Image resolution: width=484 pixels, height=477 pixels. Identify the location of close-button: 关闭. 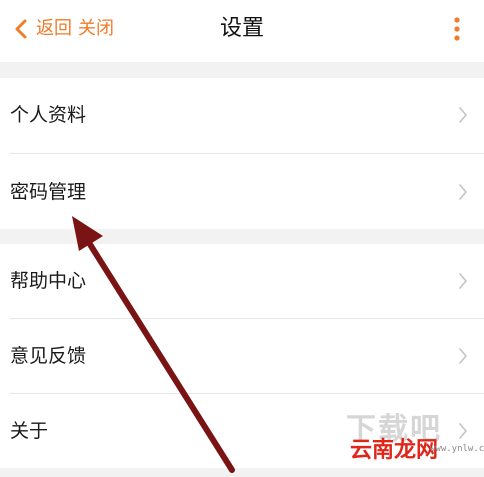
(96, 29).